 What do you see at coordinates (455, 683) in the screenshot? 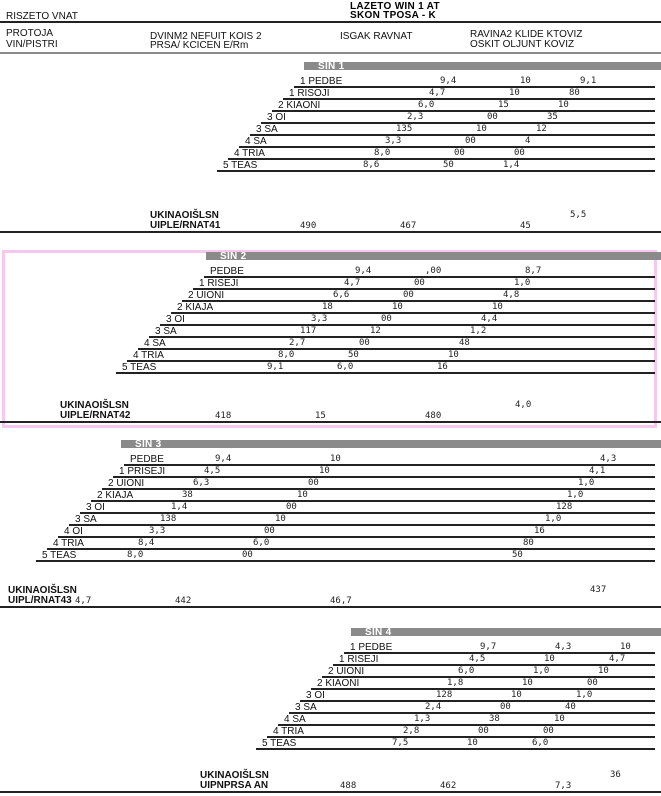
I see `row-value-a: 1,8` at bounding box center [455, 683].